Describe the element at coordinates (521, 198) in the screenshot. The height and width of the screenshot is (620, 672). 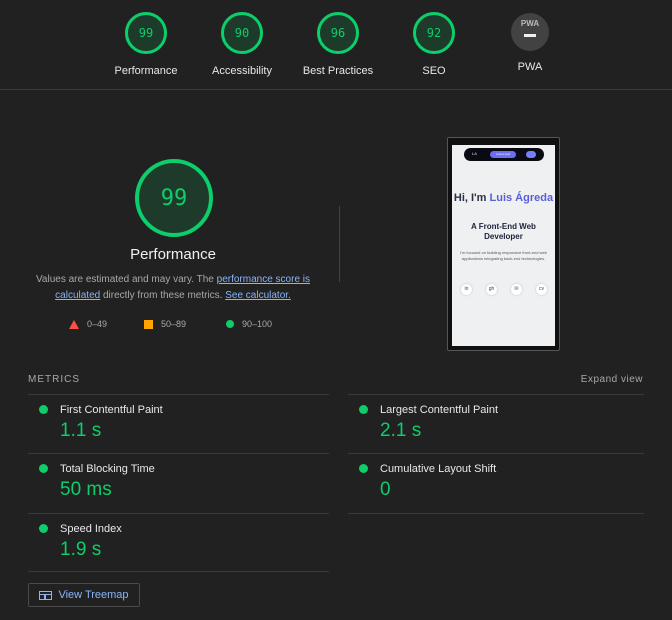
I see `hero-name: Luis Ágreda` at that location.